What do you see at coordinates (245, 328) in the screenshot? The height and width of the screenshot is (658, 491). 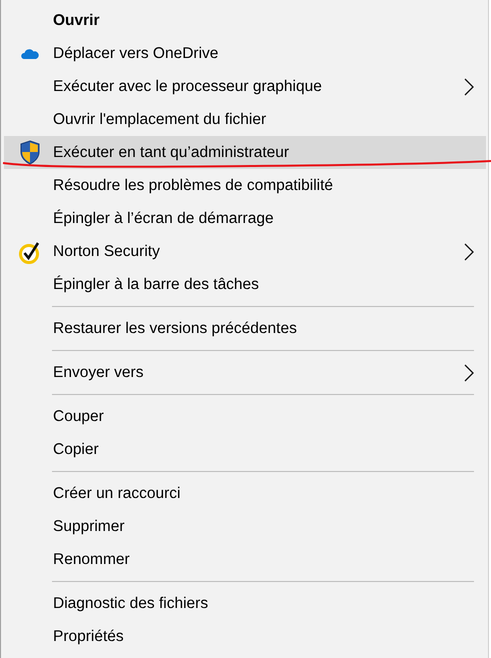 I see `menu-item: Restaurer les versions précédentes` at bounding box center [245, 328].